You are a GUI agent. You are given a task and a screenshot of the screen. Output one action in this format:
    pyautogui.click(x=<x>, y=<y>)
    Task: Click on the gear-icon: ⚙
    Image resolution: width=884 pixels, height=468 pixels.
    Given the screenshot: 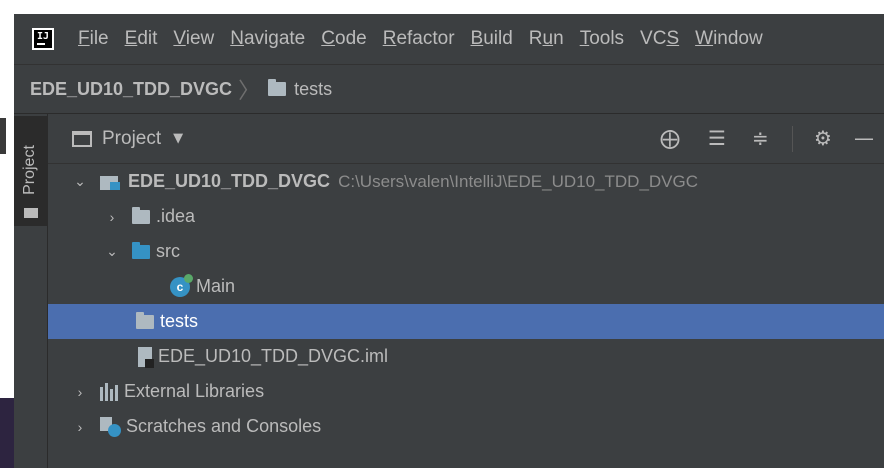 What is the action you would take?
    pyautogui.click(x=823, y=138)
    